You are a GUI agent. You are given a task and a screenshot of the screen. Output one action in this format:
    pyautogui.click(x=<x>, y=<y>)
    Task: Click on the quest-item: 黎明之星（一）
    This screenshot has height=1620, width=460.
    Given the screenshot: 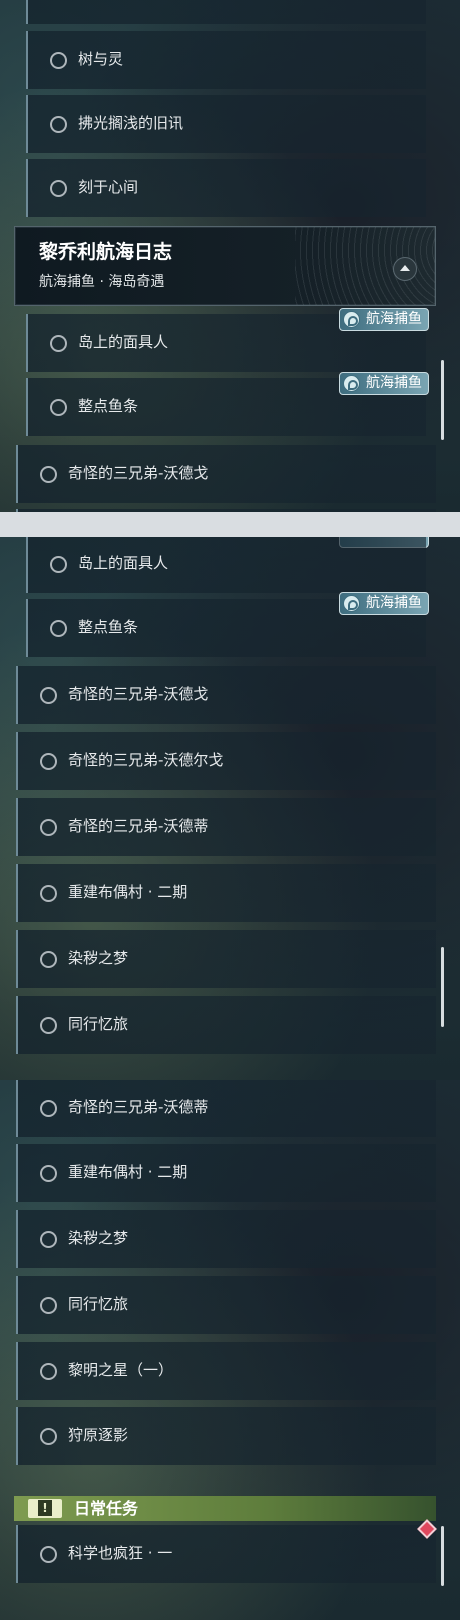 What is the action you would take?
    pyautogui.click(x=226, y=1371)
    